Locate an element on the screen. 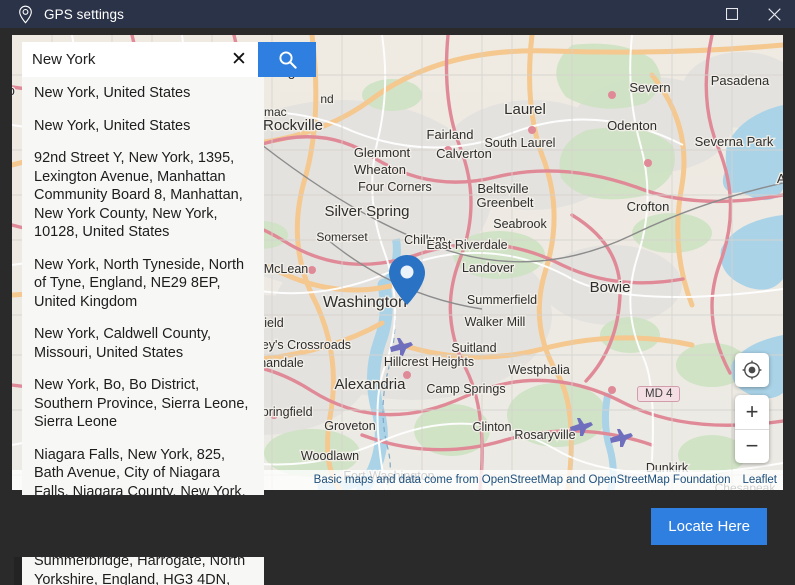 Image resolution: width=795 pixels, height=585 pixels. map-label: Summerfield is located at coordinates (502, 300).